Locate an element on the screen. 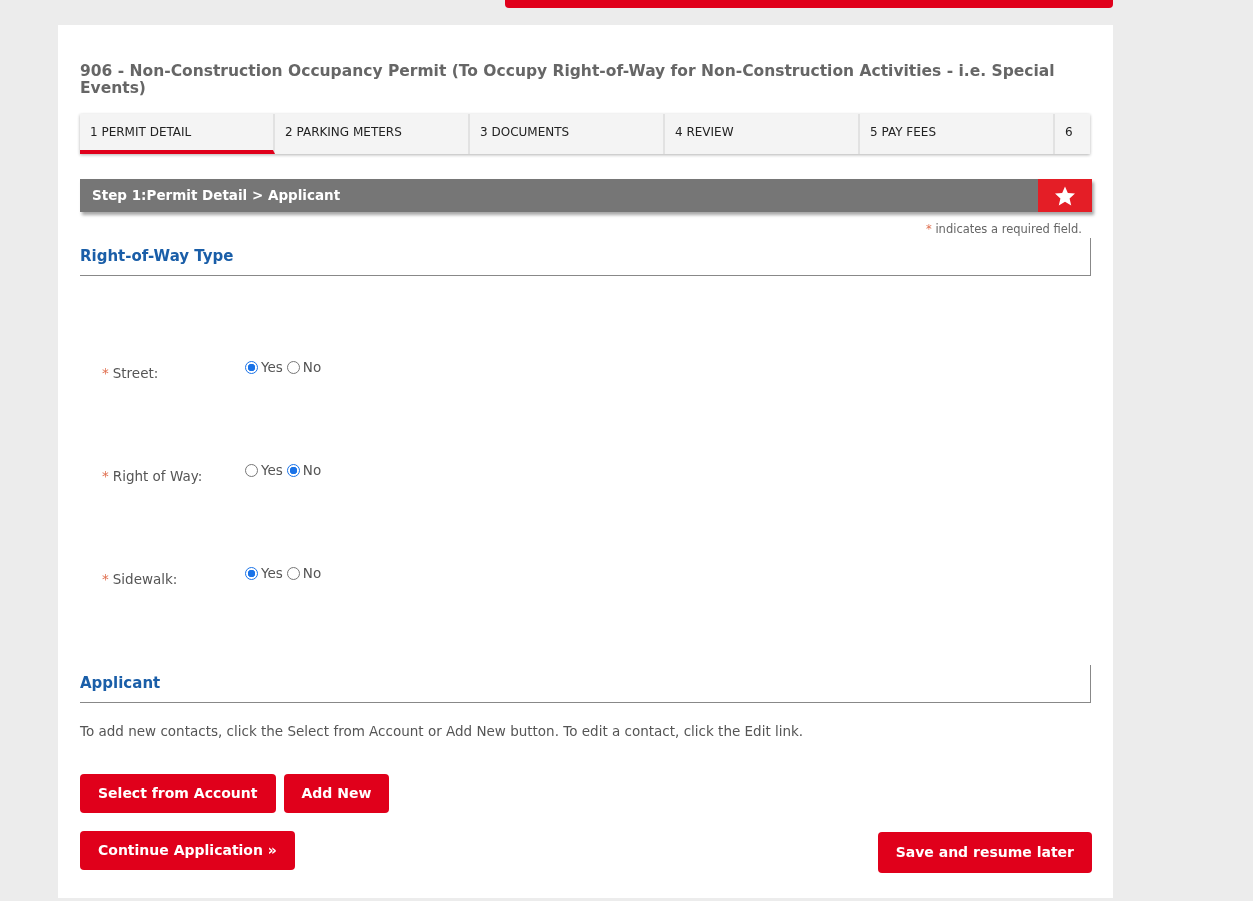 Image resolution: width=1253 pixels, height=901 pixels. action-button: Select from Account is located at coordinates (178, 793).